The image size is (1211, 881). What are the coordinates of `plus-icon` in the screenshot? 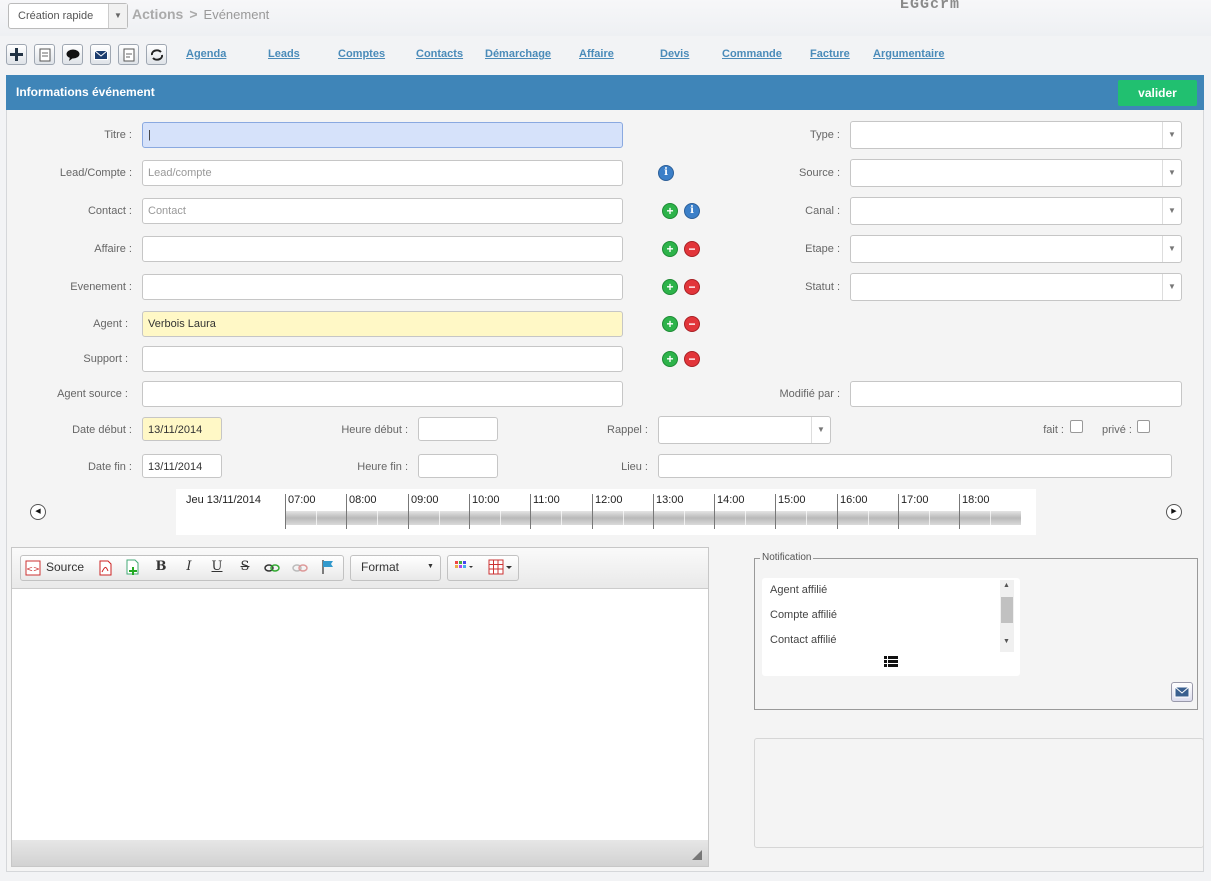 It's located at (16, 54).